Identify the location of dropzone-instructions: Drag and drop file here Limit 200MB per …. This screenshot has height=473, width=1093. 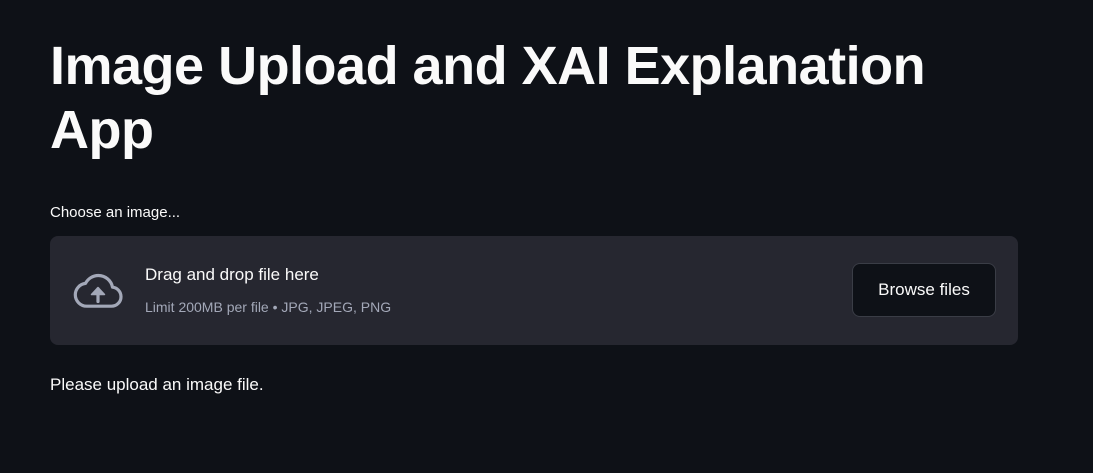
(268, 290).